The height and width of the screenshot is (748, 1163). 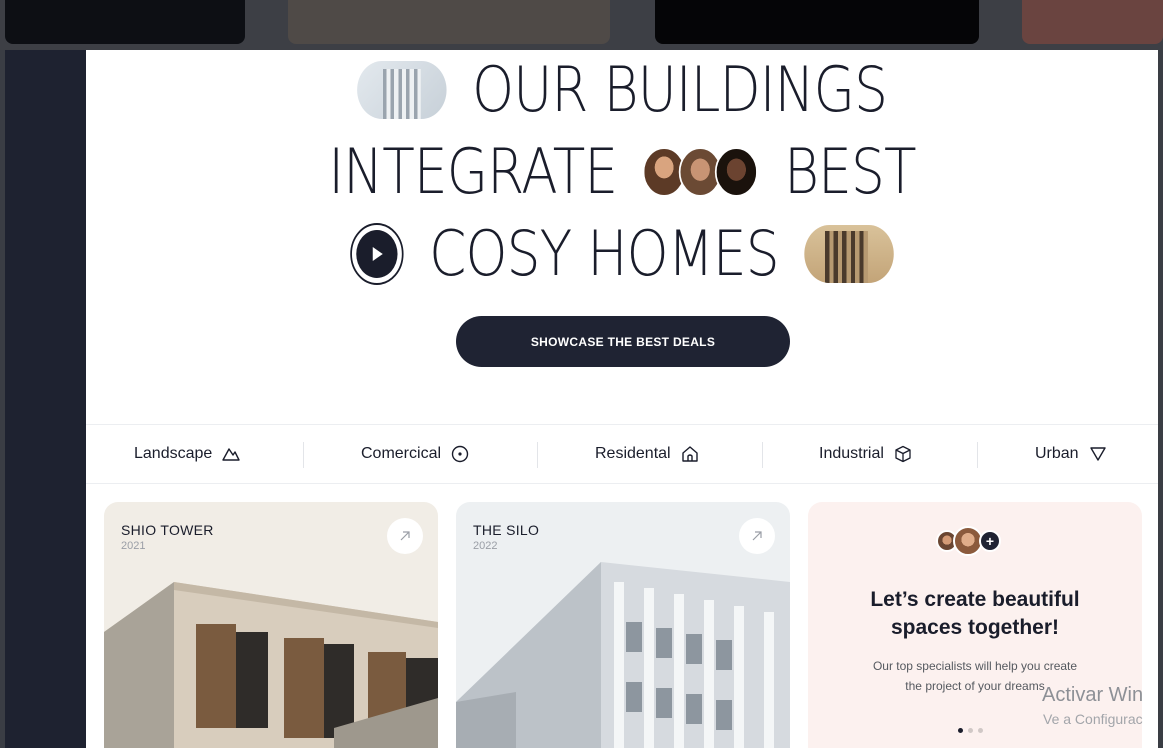 I want to click on category-comercical: Comercical, so click(x=415, y=454).